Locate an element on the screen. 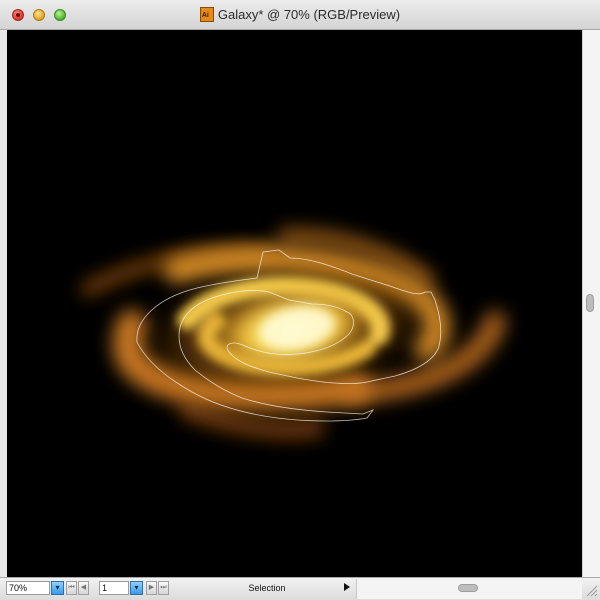 This screenshot has height=600, width=600. last-page-icon: ⏭ is located at coordinates (163, 588).